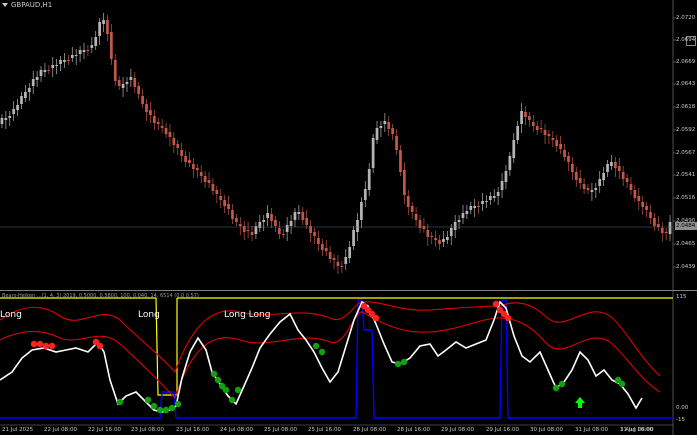 The height and width of the screenshot is (435, 697). Describe the element at coordinates (192, 430) in the screenshot. I see `time-axis-label: 23 Jul 16:00` at that location.